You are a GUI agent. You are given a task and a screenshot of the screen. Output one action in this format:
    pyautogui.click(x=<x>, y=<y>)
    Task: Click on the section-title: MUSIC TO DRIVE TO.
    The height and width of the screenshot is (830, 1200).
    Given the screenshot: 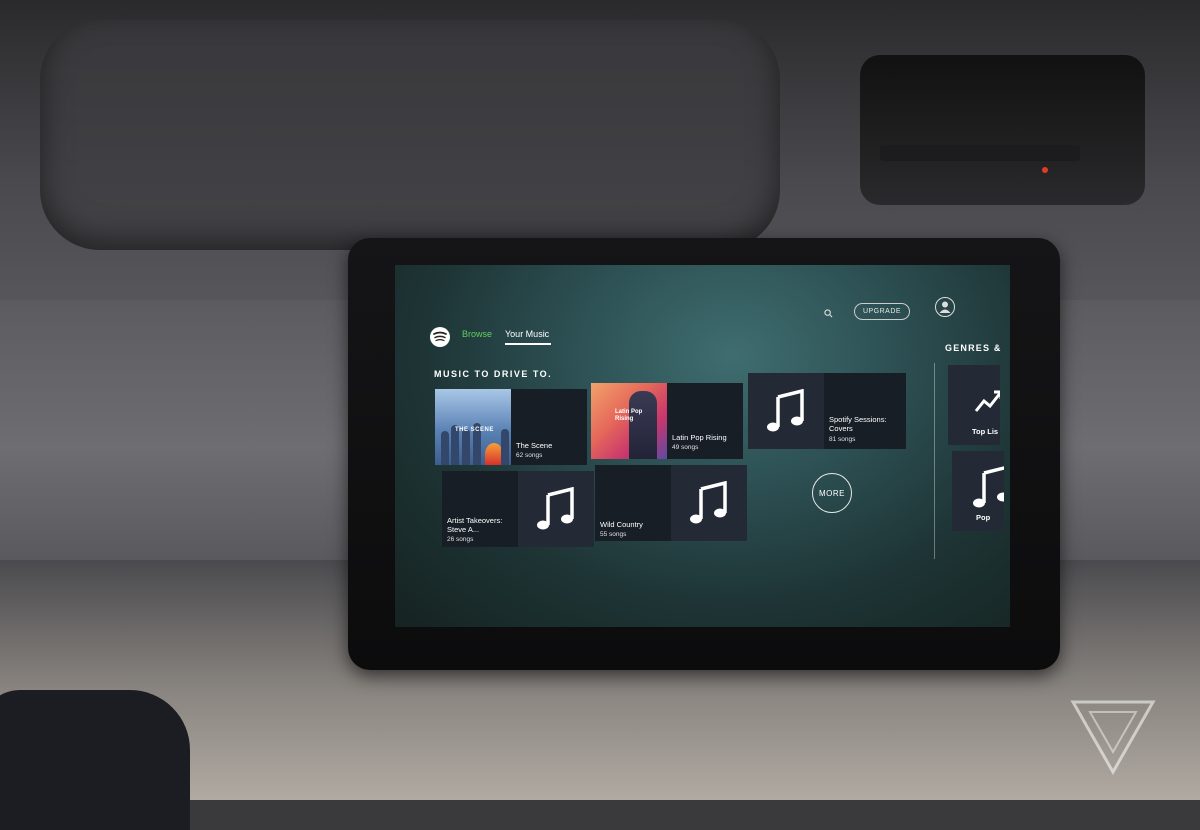 What is the action you would take?
    pyautogui.click(x=493, y=374)
    